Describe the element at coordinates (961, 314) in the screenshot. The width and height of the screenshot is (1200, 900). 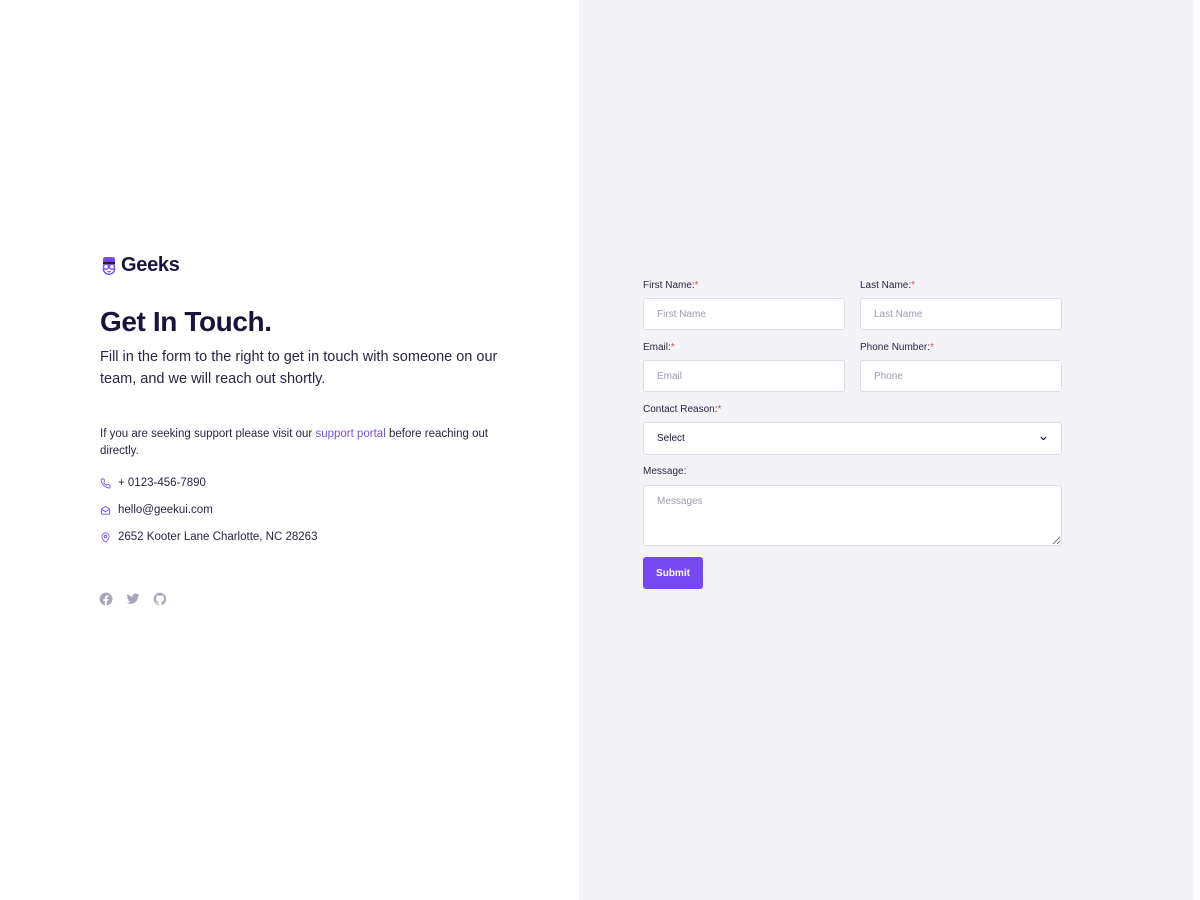
I see `last-name-input` at that location.